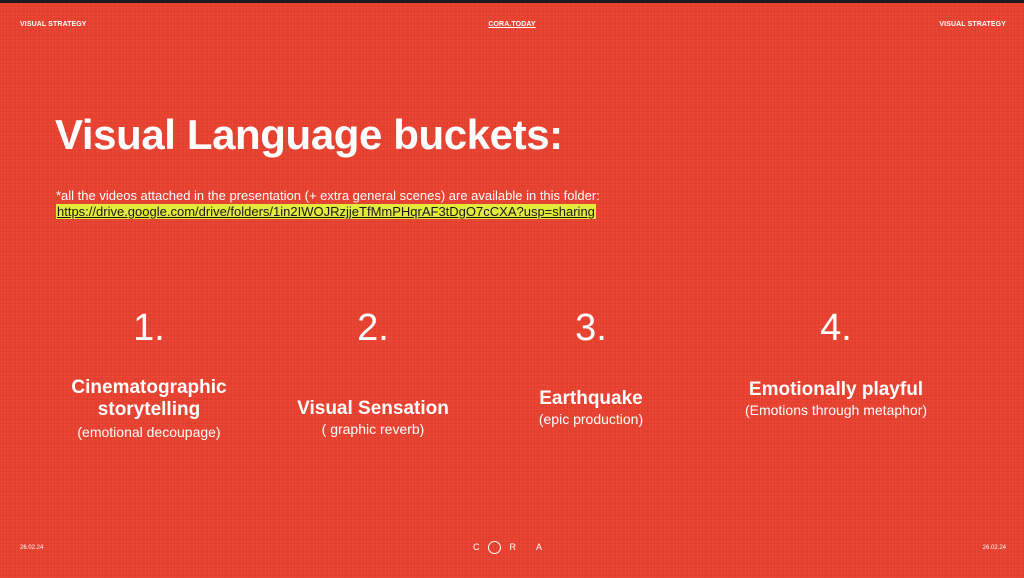 This screenshot has height=578, width=1024. What do you see at coordinates (836, 410) in the screenshot?
I see `bucket-subtitle: (Emotions through metaphor)` at bounding box center [836, 410].